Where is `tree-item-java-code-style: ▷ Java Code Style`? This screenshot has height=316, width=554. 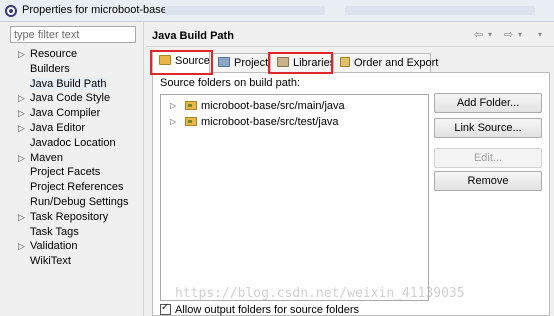
tree-item-java-code-style: ▷ Java Code Style is located at coordinates (74, 98).